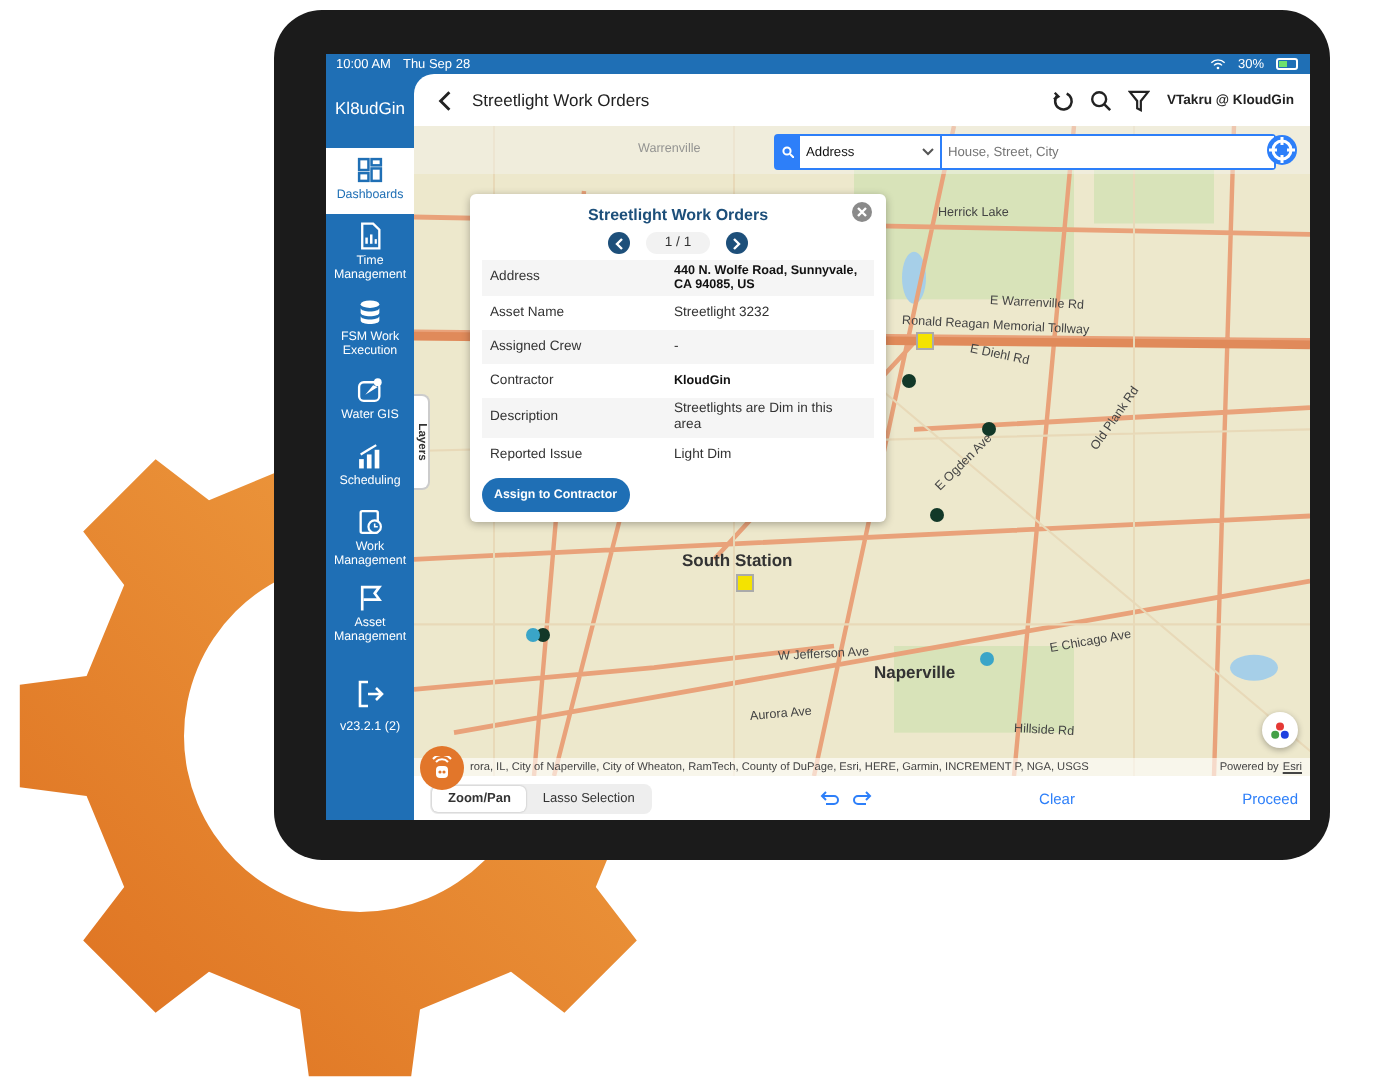 Image resolution: width=1380 pixels, height=1092 pixels. What do you see at coordinates (915, 672) in the screenshot?
I see `map-label: Naperville` at bounding box center [915, 672].